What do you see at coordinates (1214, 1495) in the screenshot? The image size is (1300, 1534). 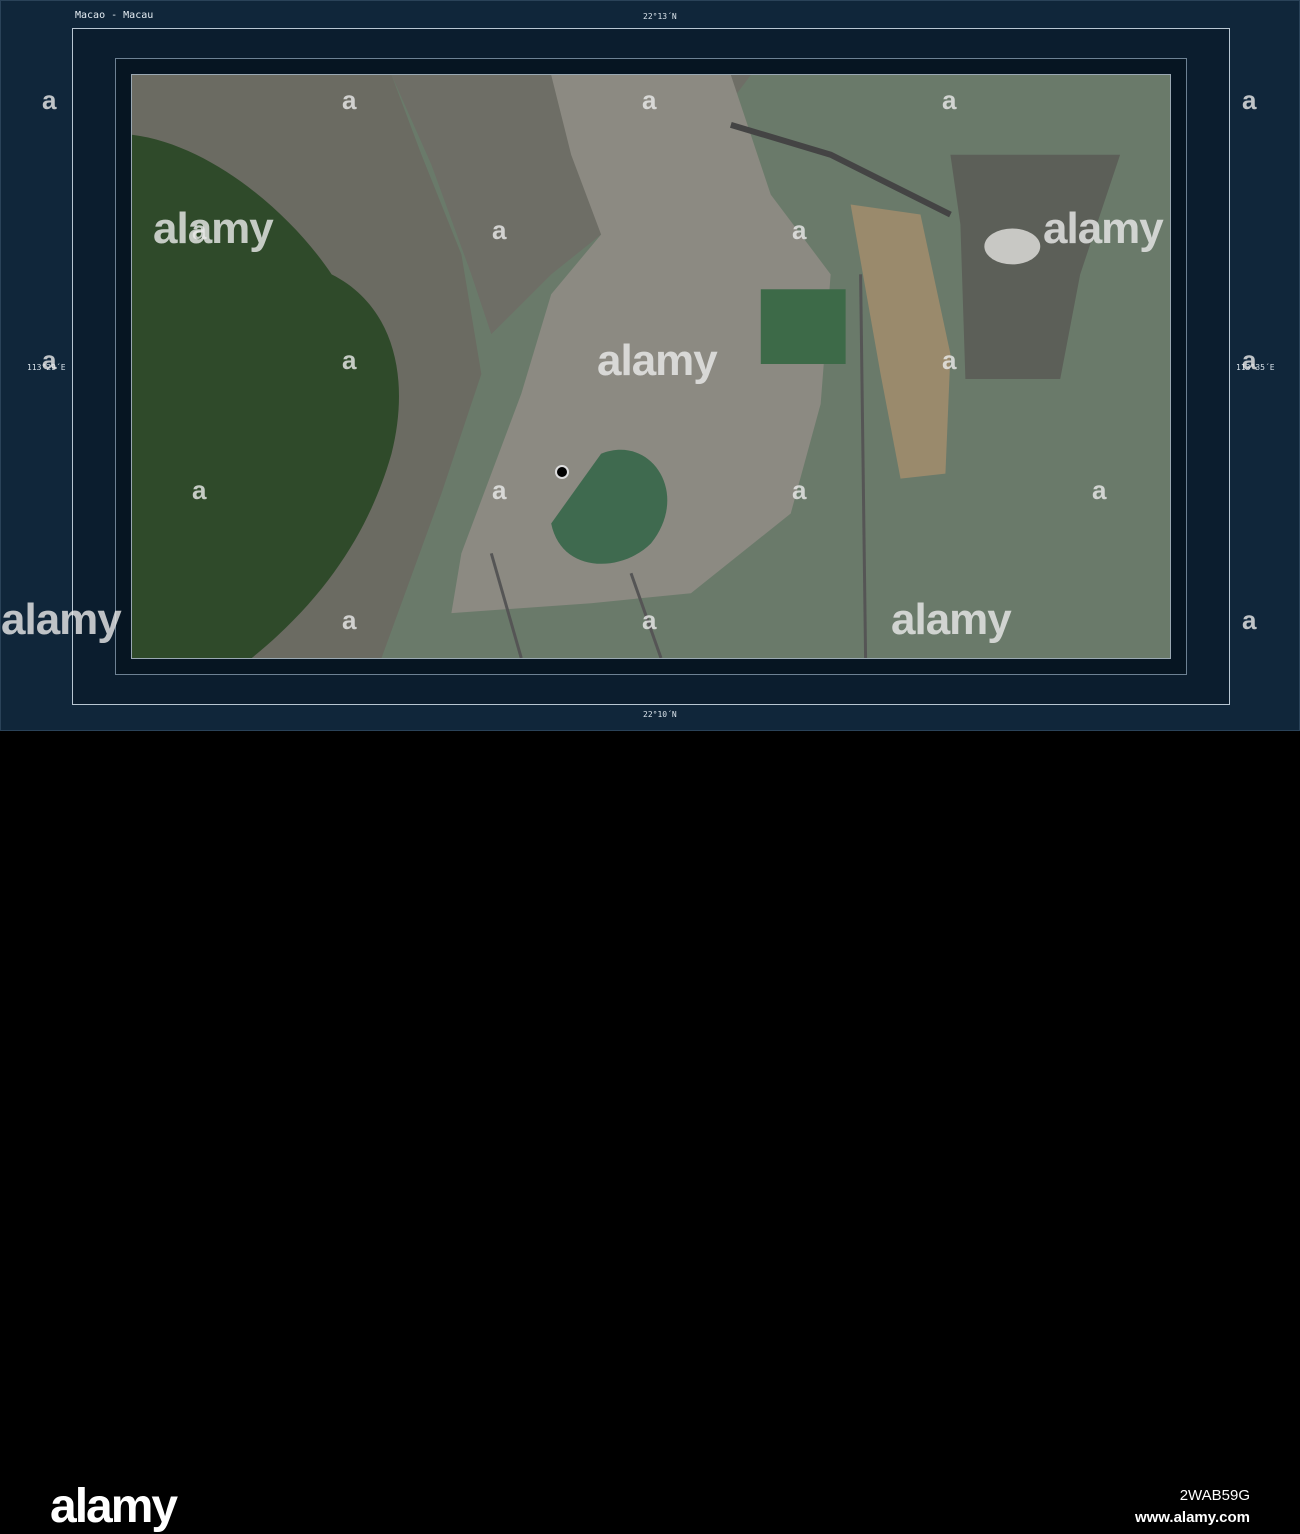 I see `image-code: 2WAB59G` at bounding box center [1214, 1495].